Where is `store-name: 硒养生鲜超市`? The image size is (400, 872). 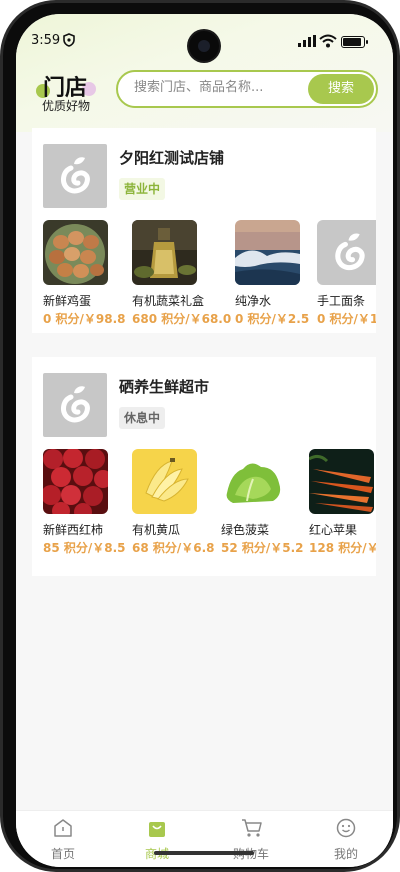 store-name: 硒养生鲜超市 is located at coordinates (164, 387).